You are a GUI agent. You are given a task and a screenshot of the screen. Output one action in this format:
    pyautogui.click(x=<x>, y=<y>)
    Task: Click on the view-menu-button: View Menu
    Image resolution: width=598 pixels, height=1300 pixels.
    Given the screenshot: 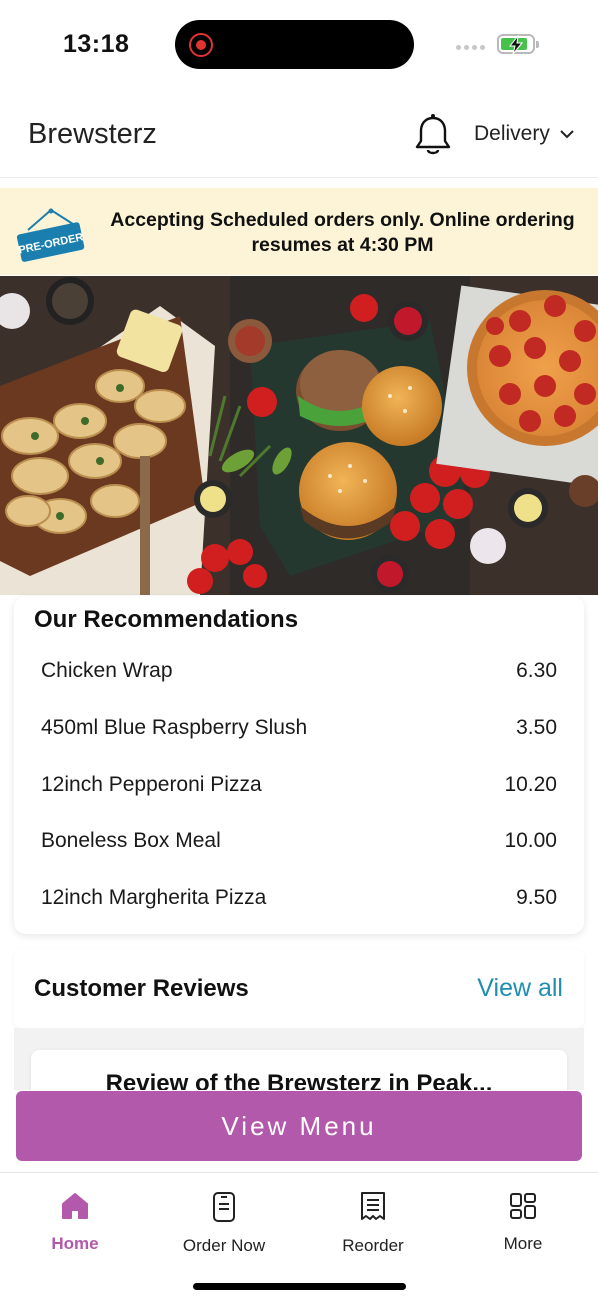 What is the action you would take?
    pyautogui.click(x=299, y=1126)
    